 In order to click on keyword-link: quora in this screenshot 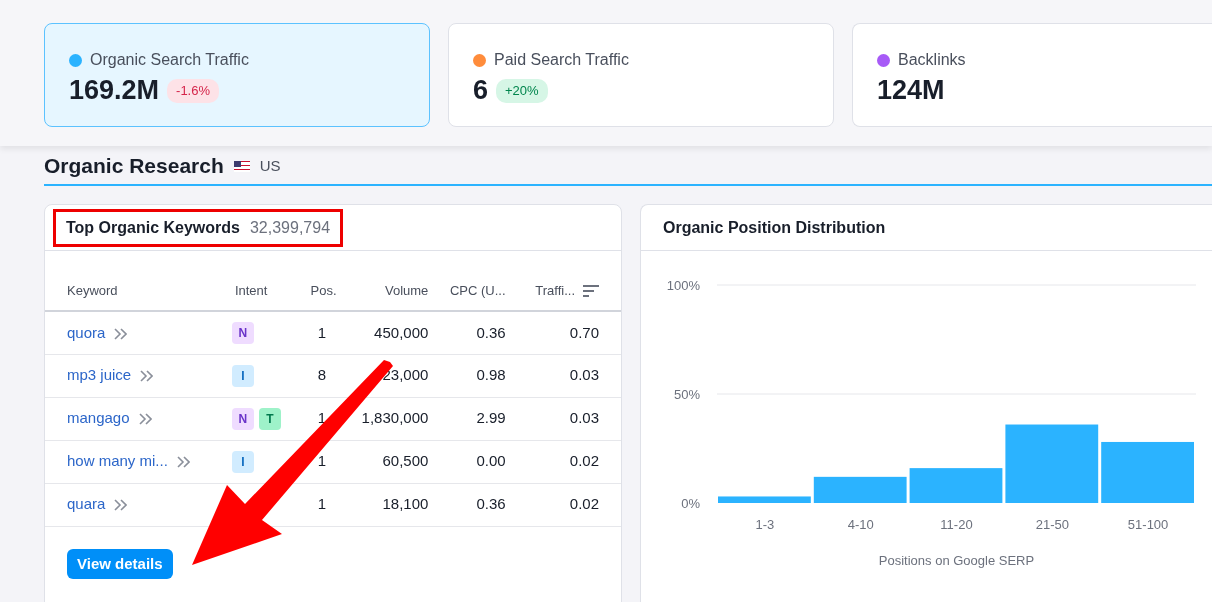, I will do `click(86, 332)`.